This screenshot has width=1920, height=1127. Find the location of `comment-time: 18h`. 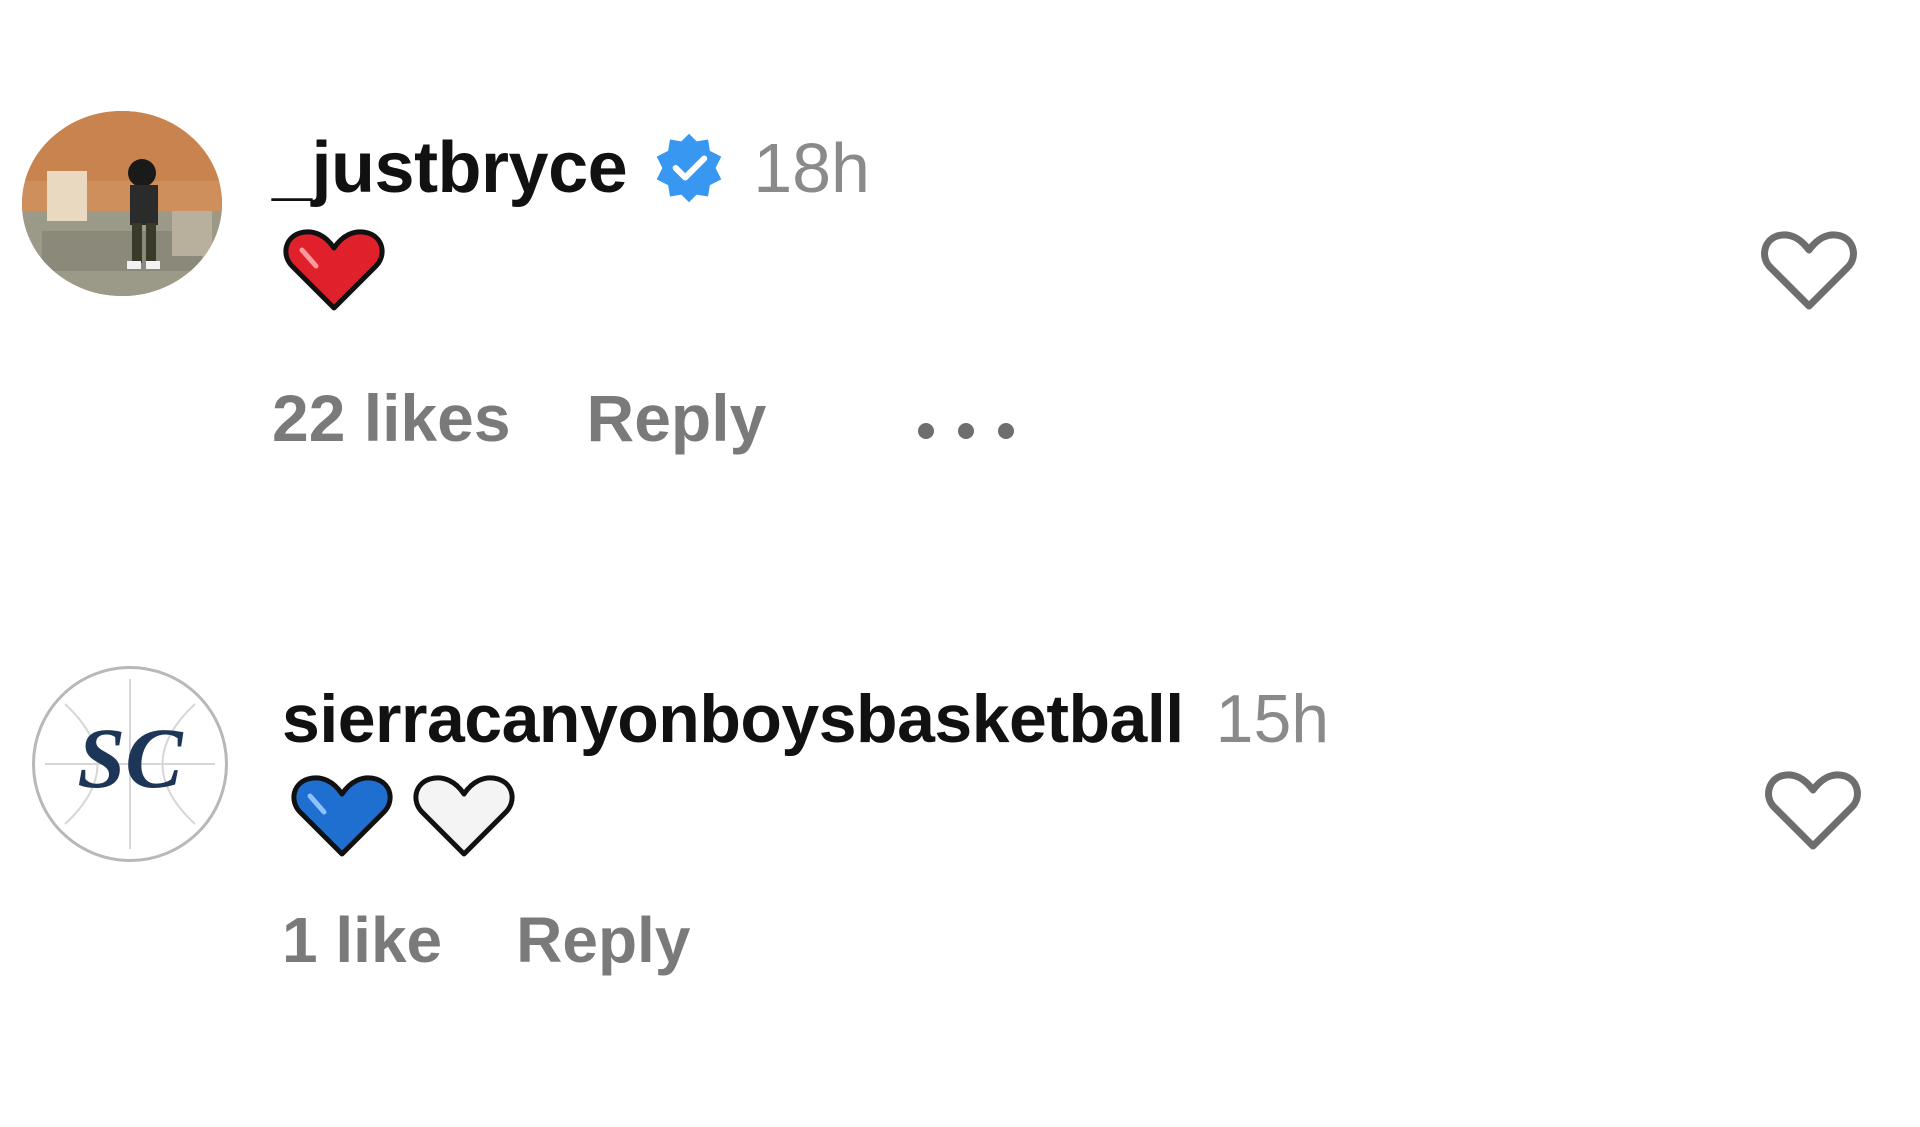

comment-time: 18h is located at coordinates (811, 168).